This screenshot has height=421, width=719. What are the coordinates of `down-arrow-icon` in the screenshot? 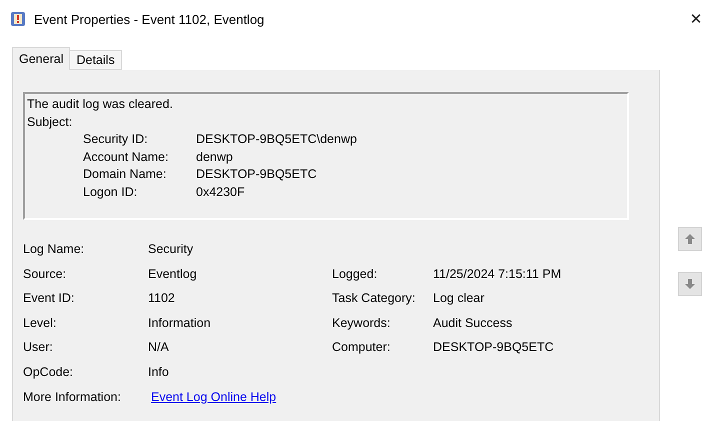 It's located at (690, 284).